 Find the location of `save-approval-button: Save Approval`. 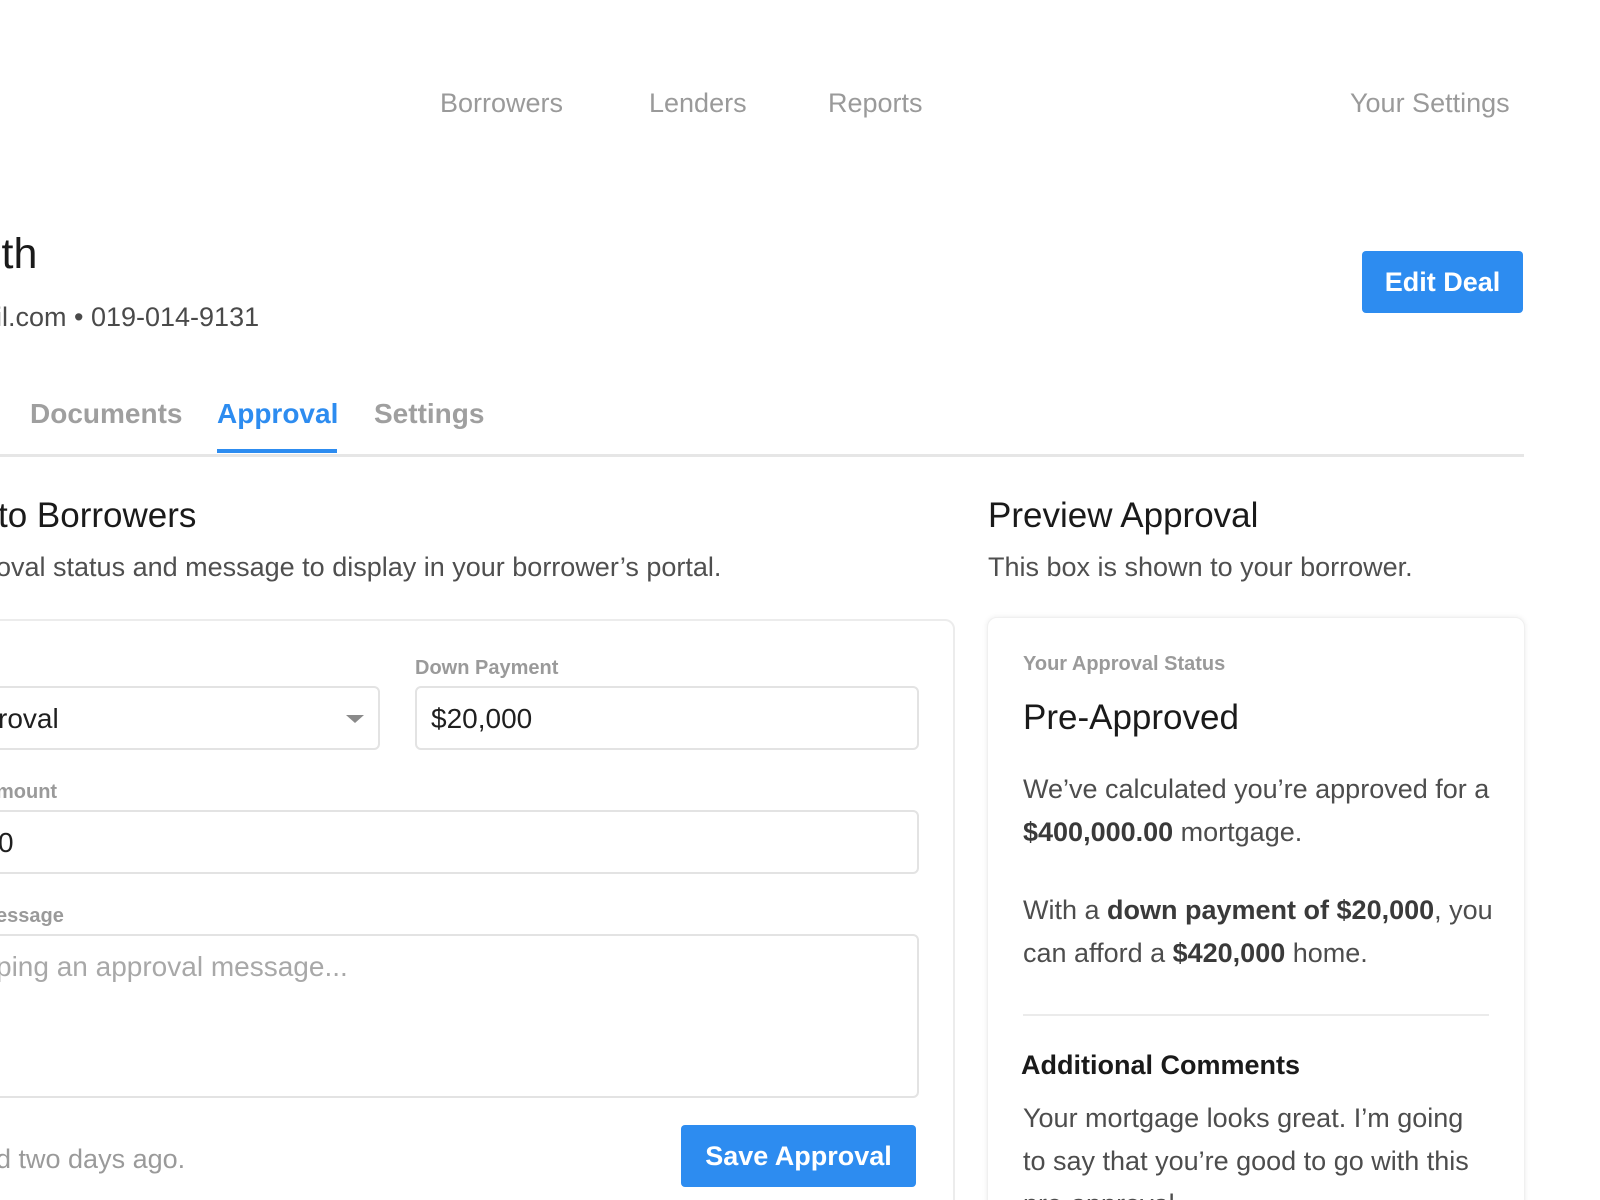

save-approval-button: Save Approval is located at coordinates (798, 1156).